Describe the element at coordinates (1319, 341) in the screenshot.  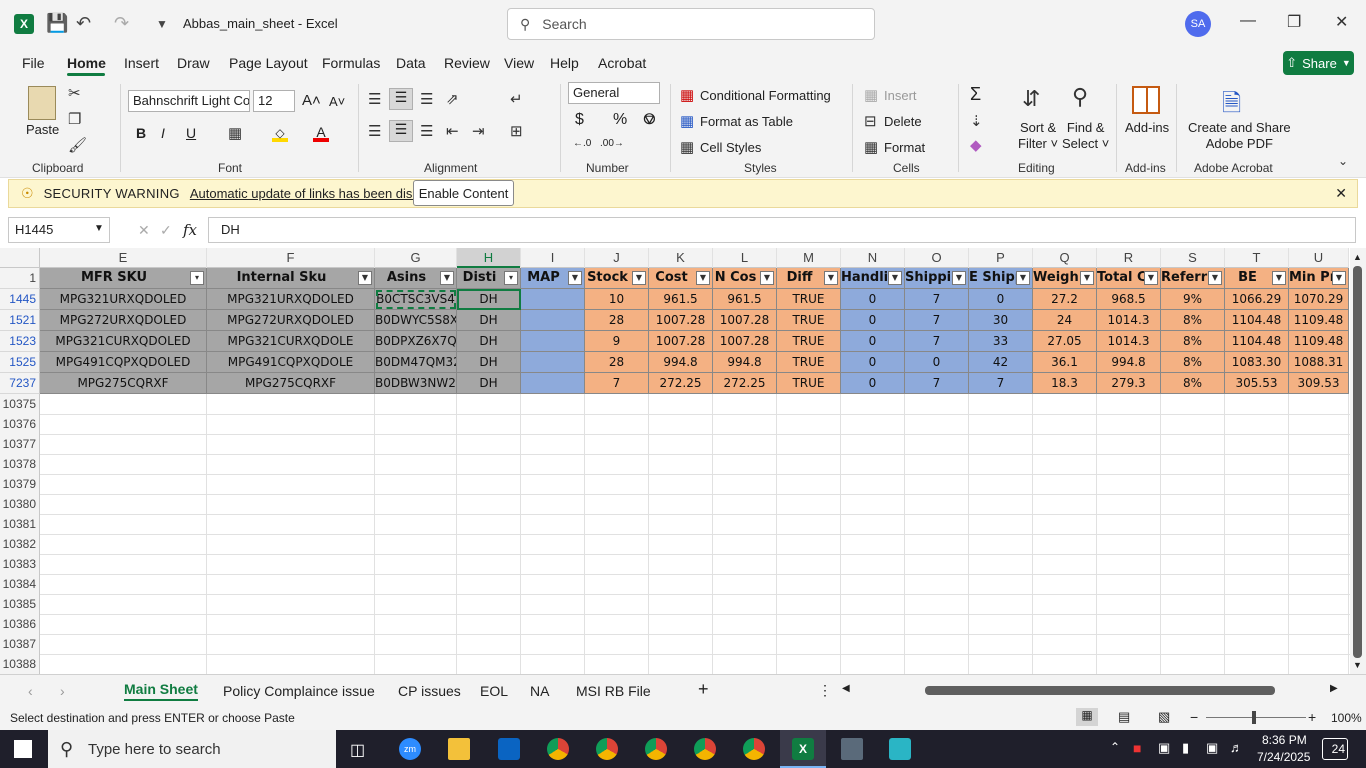
I see `table-cell: 1109.48` at that location.